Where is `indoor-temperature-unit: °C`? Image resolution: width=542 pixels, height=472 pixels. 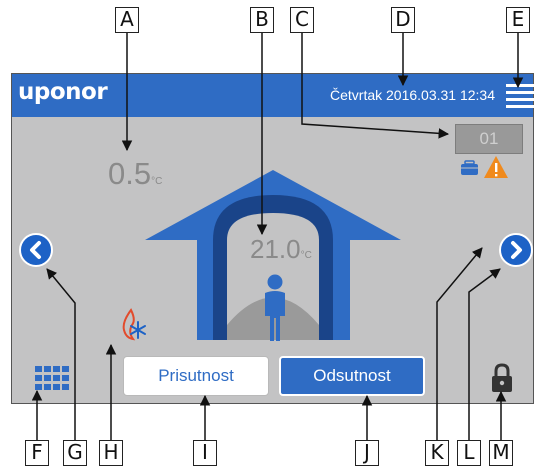 indoor-temperature-unit: °C is located at coordinates (306, 255).